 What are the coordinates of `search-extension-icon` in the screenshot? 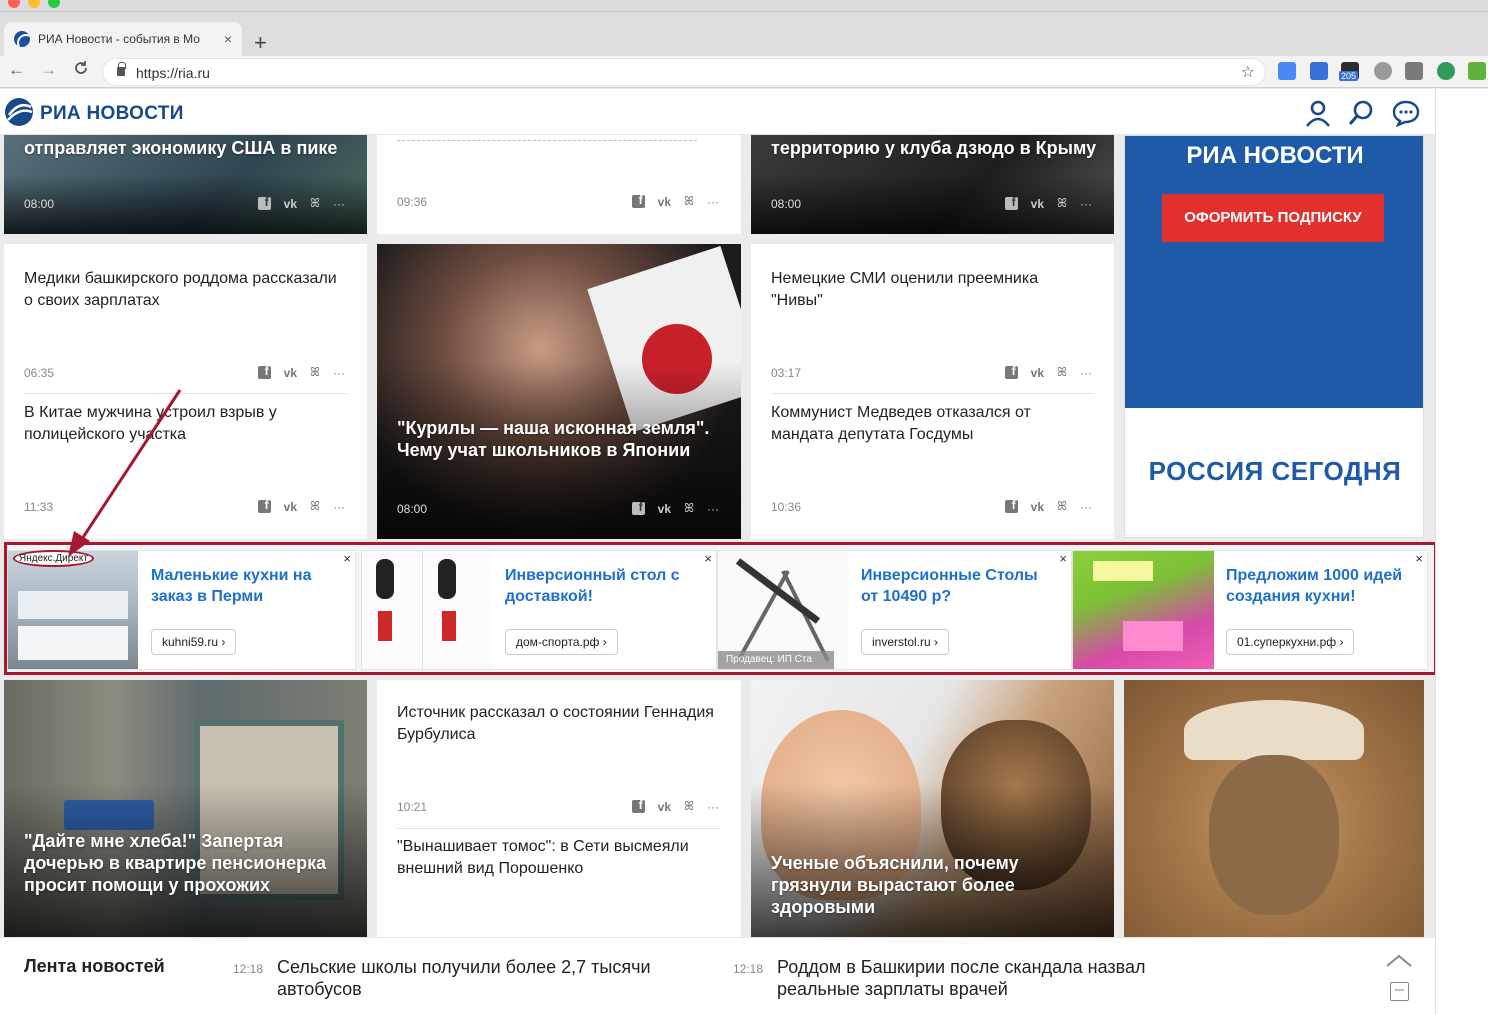 It's located at (1446, 71).